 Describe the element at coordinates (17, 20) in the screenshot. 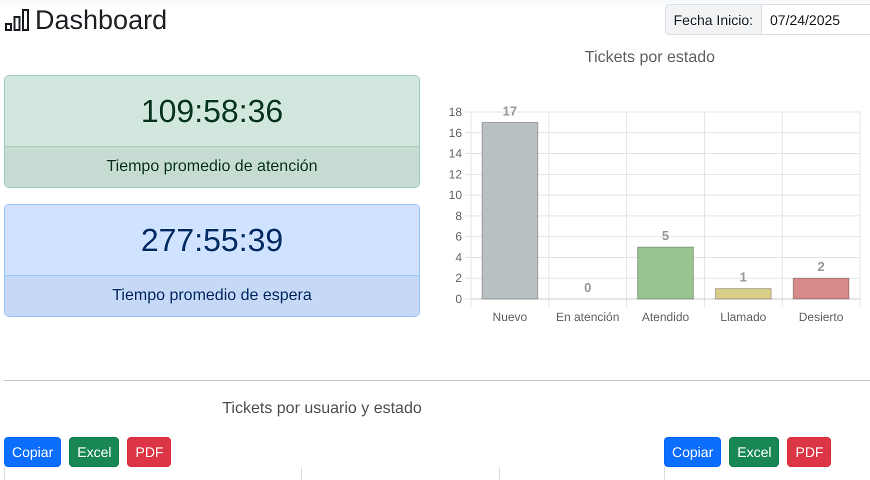

I see `chart-icon` at that location.